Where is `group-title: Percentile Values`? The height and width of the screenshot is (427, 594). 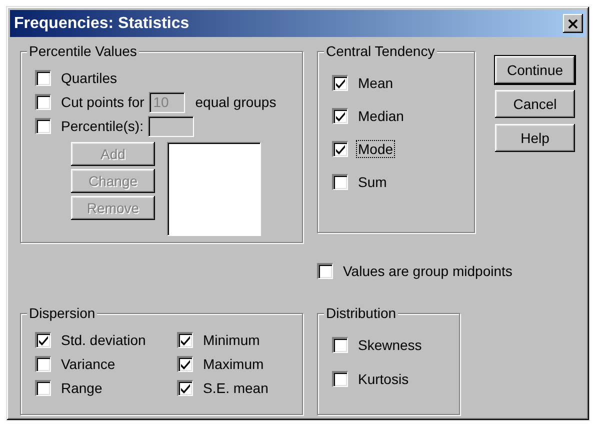 group-title: Percentile Values is located at coordinates (83, 51).